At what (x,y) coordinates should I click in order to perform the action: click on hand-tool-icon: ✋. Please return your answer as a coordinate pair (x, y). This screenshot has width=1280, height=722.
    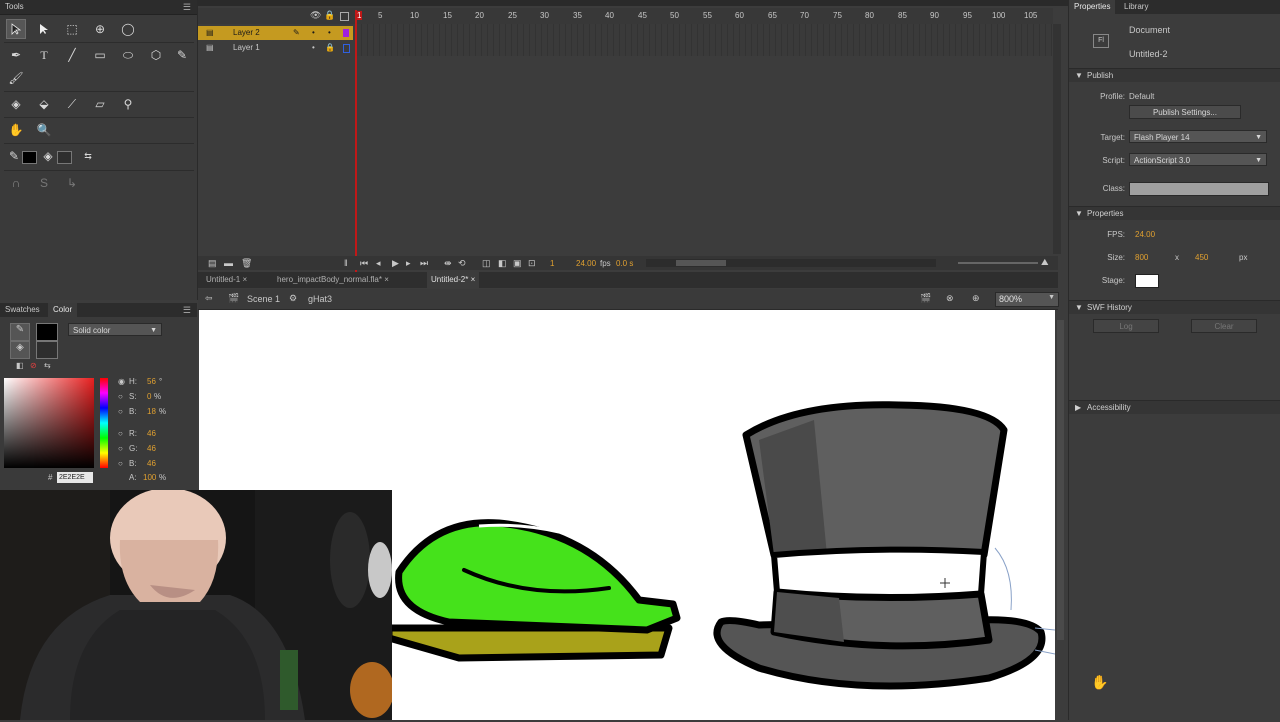
    Looking at the image, I should click on (16, 130).